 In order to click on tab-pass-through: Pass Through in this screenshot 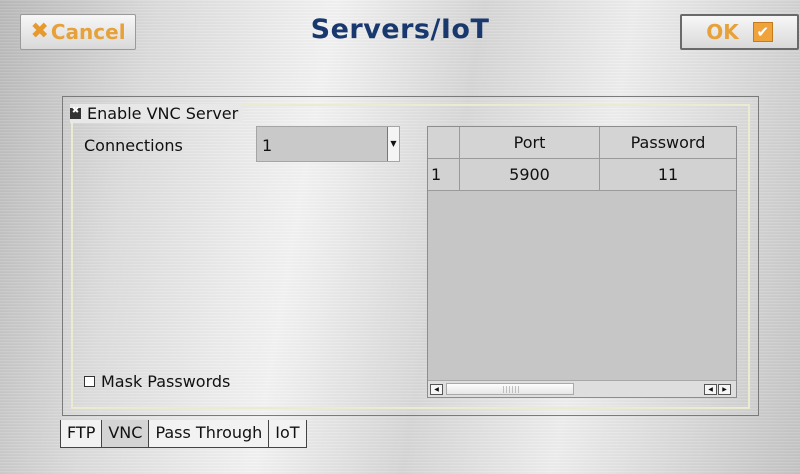, I will do `click(209, 434)`.